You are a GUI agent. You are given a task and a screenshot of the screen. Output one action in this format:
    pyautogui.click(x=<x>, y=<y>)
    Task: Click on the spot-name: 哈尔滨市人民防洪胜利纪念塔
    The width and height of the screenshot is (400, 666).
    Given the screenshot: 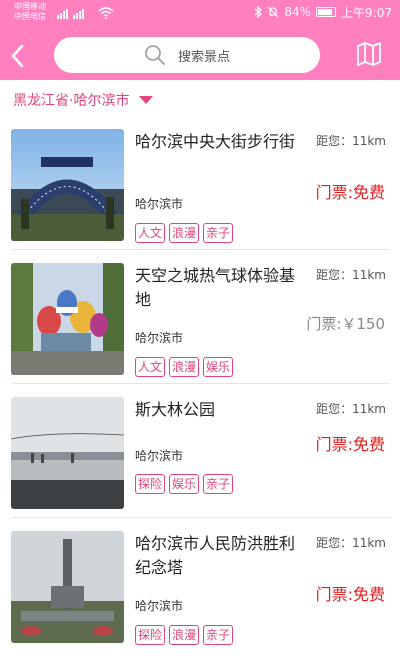 What is the action you would take?
    pyautogui.click(x=215, y=555)
    